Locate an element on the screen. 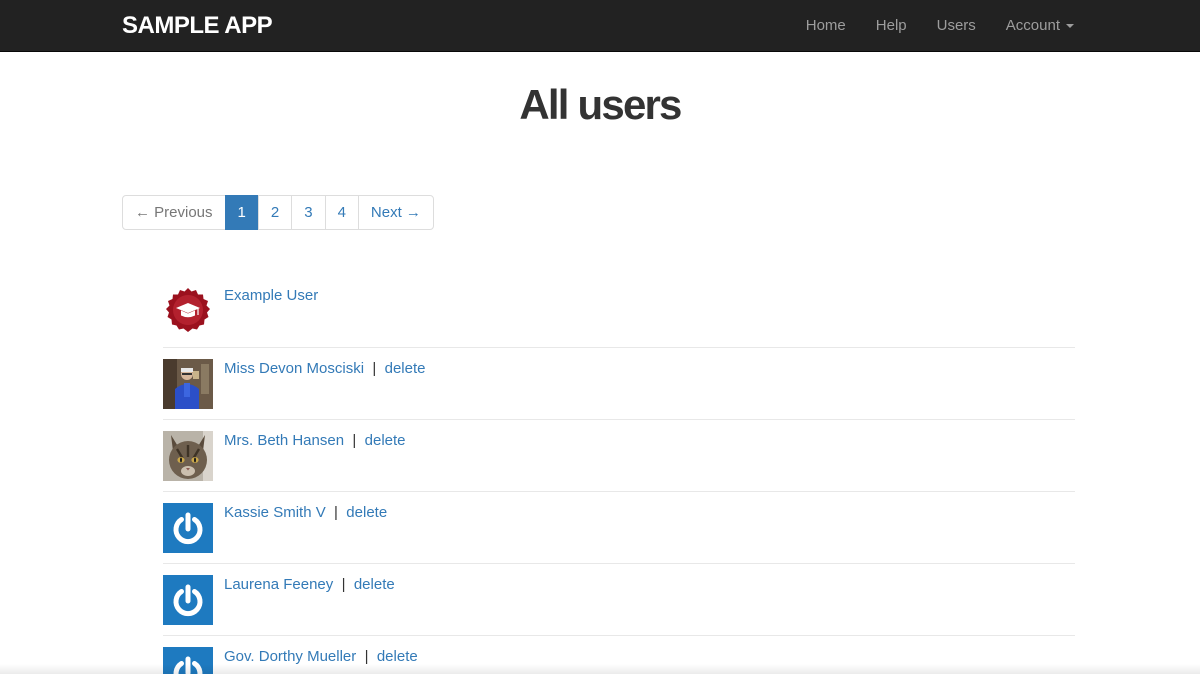 The width and height of the screenshot is (1200, 674). nav-account: Account is located at coordinates (1040, 26).